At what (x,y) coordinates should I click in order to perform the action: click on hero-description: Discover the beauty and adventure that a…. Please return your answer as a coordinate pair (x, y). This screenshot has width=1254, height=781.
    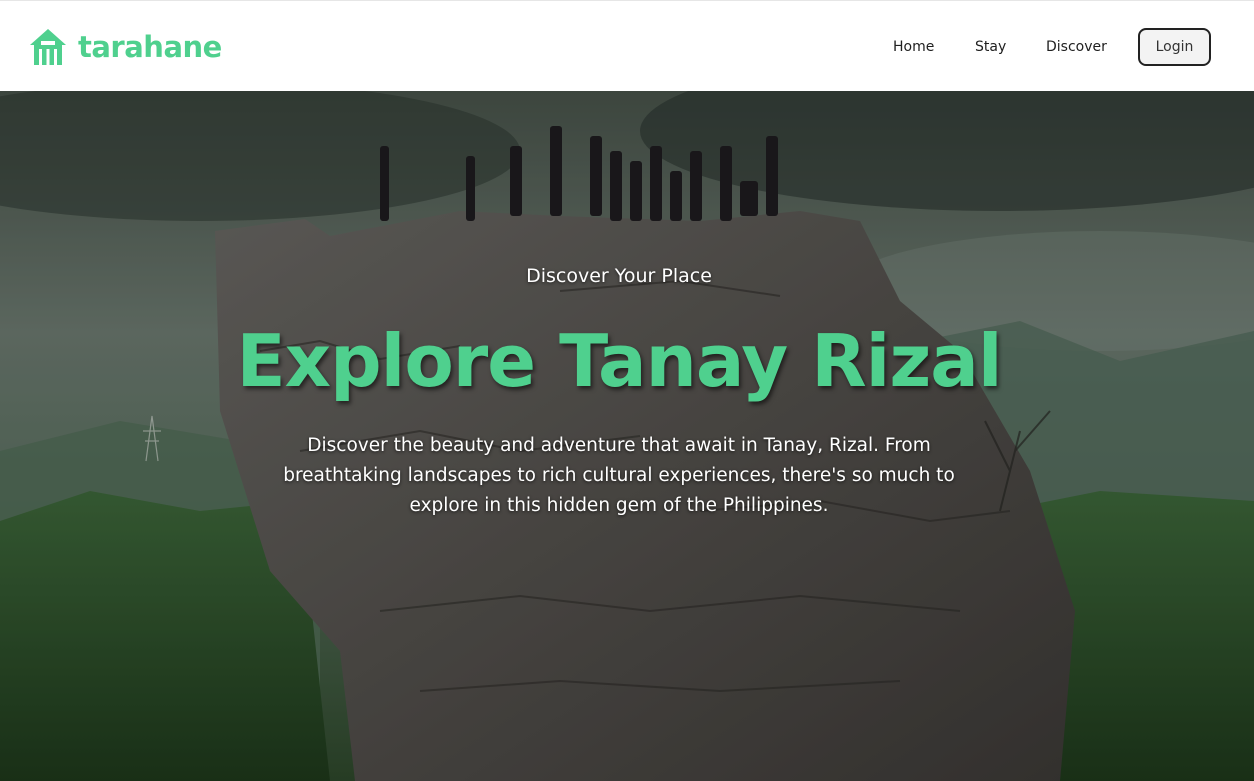
    Looking at the image, I should click on (619, 475).